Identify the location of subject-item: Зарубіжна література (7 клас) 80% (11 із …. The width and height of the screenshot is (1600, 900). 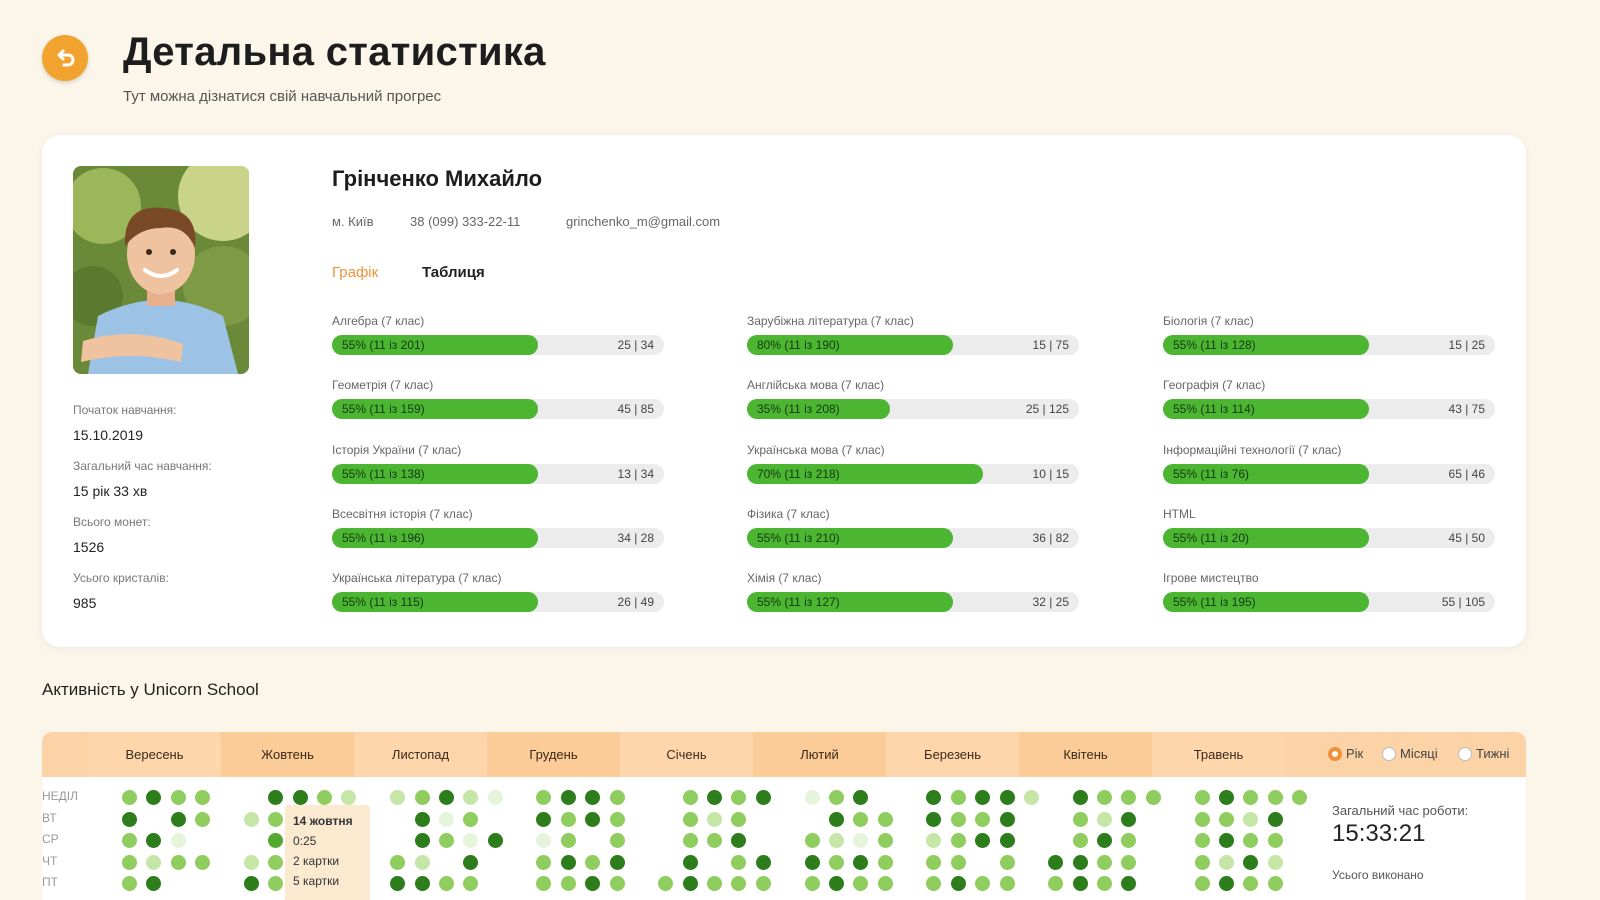
(913, 334).